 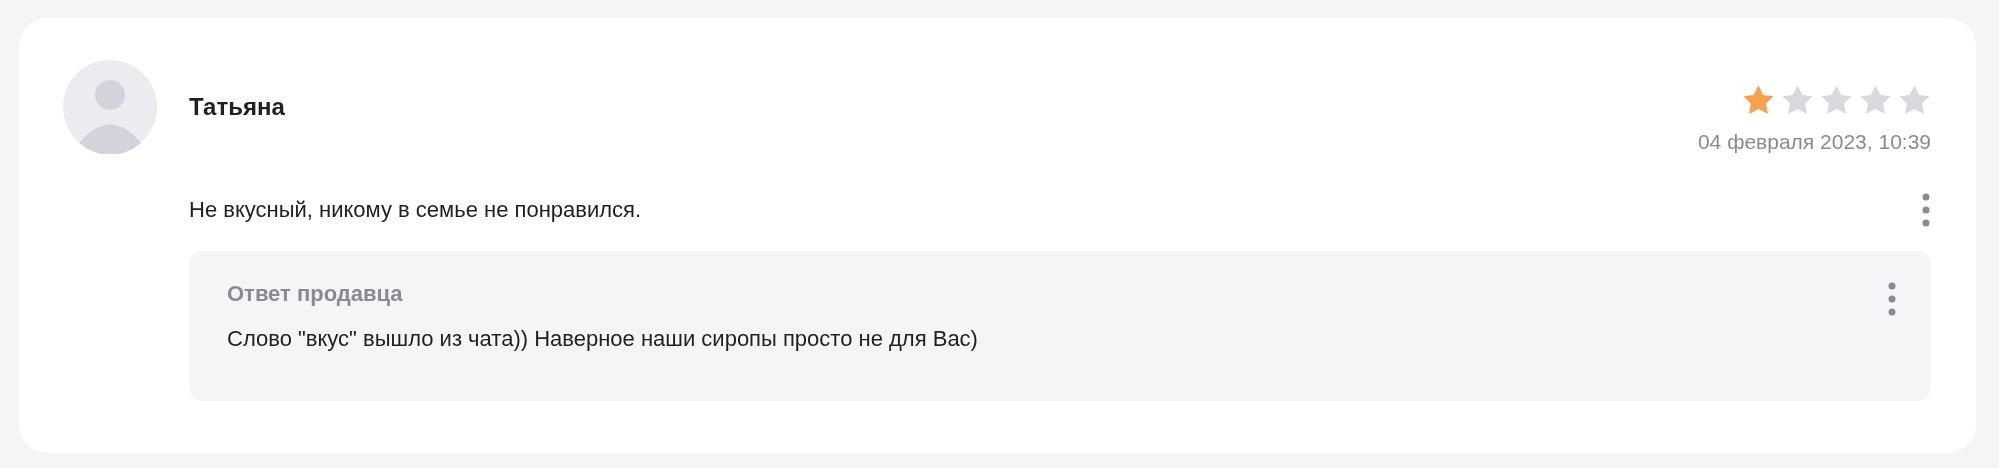 I want to click on review-text: Не вкусный, никому в семье не понравился., so click(x=415, y=210).